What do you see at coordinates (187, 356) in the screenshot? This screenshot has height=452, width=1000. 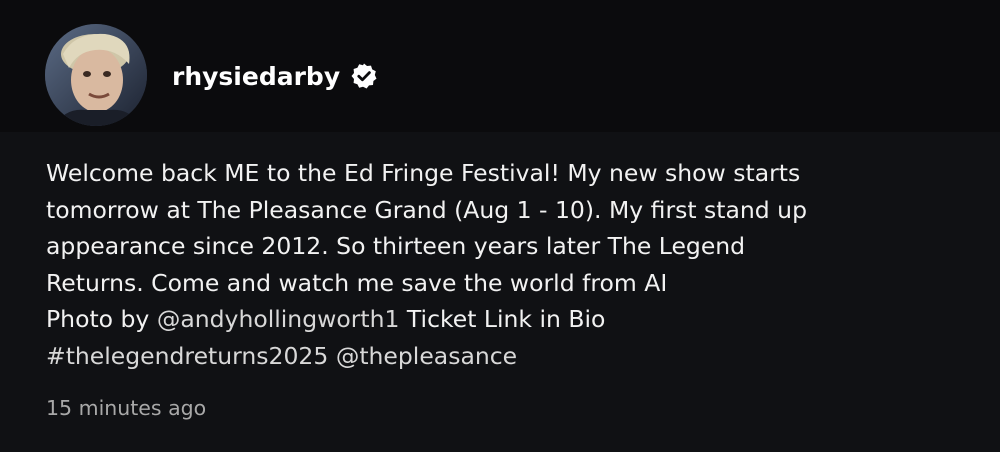 I see `hashtag-link: #thelegendreturns2025` at bounding box center [187, 356].